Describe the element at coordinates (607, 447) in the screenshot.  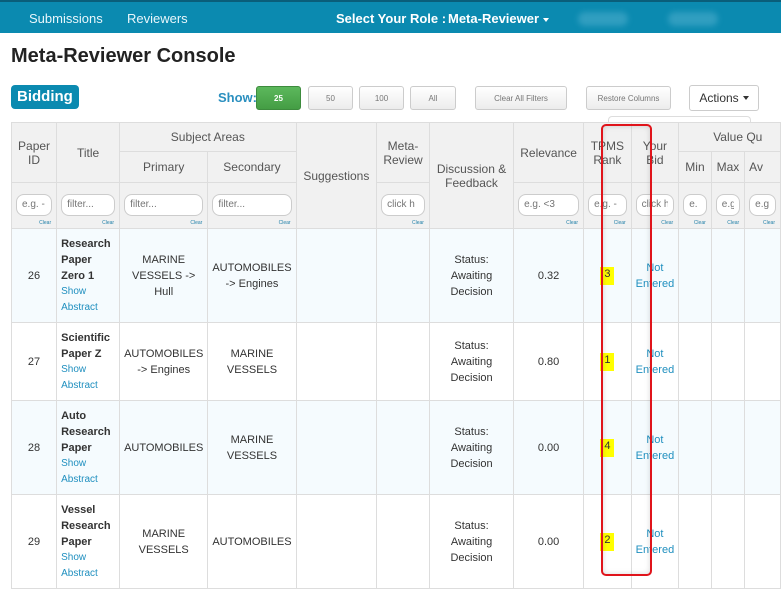
I see `tpms-rank-value: 4` at that location.